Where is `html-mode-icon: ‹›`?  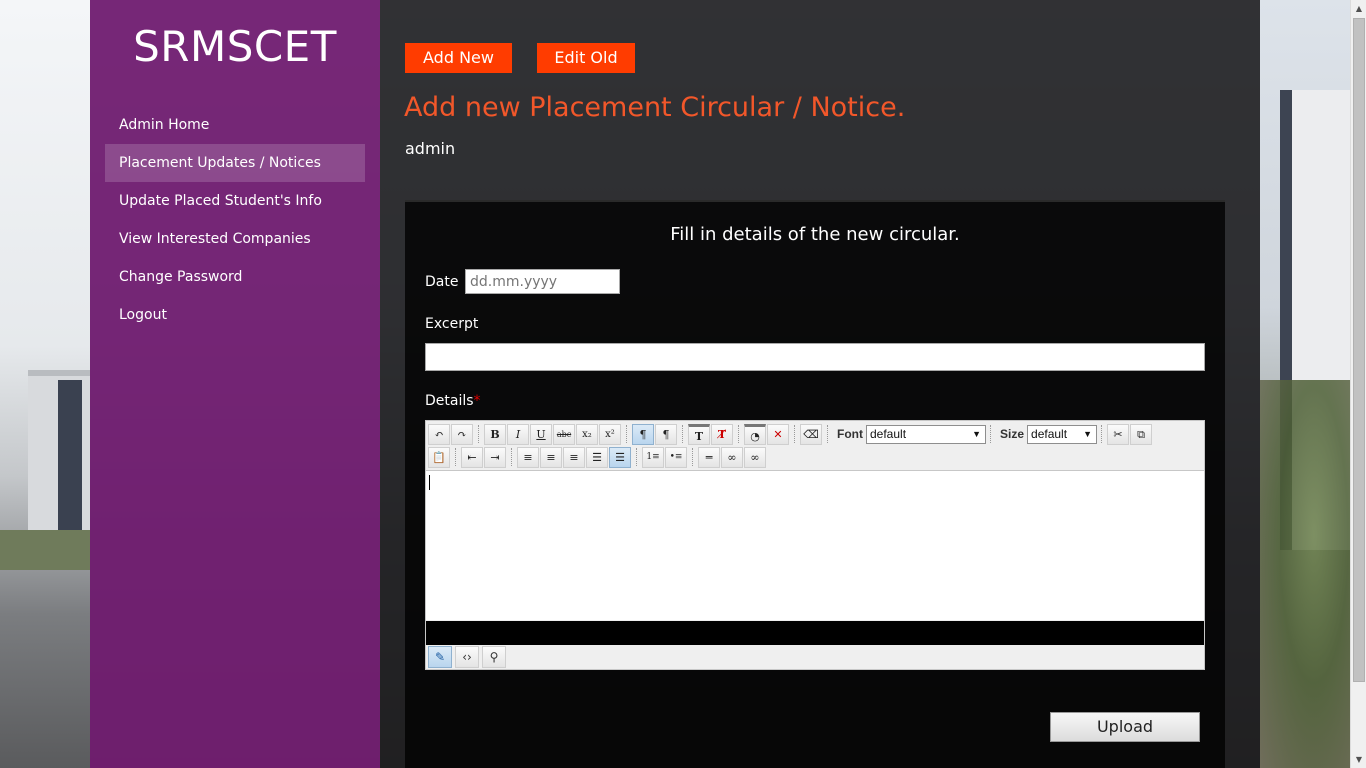 html-mode-icon: ‹› is located at coordinates (467, 657).